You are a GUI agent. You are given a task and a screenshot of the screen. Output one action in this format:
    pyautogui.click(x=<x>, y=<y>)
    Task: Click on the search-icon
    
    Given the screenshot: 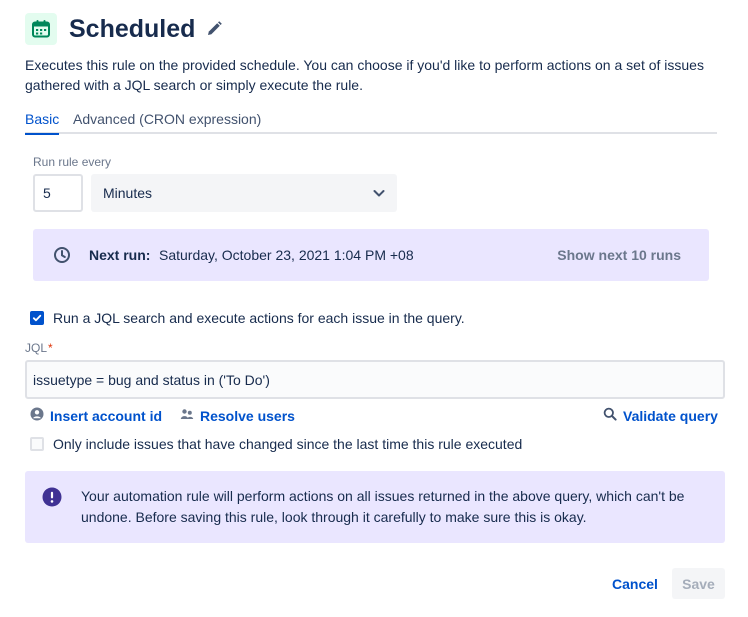 What is the action you would take?
    pyautogui.click(x=613, y=415)
    